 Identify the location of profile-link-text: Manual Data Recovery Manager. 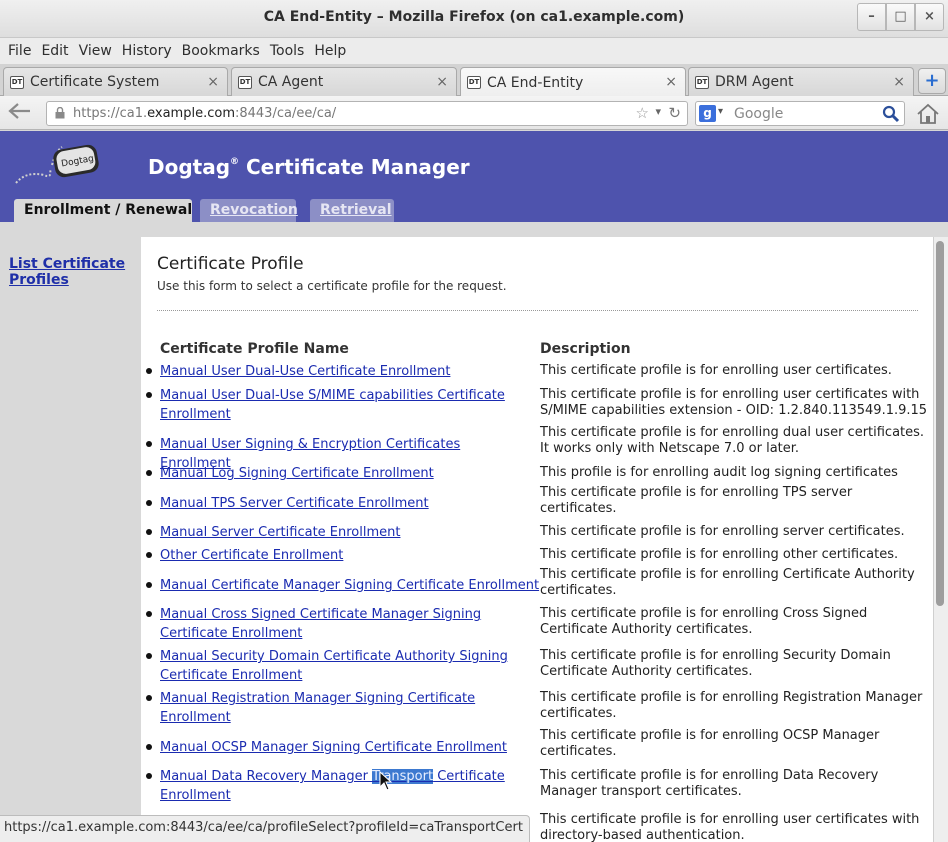
(266, 776).